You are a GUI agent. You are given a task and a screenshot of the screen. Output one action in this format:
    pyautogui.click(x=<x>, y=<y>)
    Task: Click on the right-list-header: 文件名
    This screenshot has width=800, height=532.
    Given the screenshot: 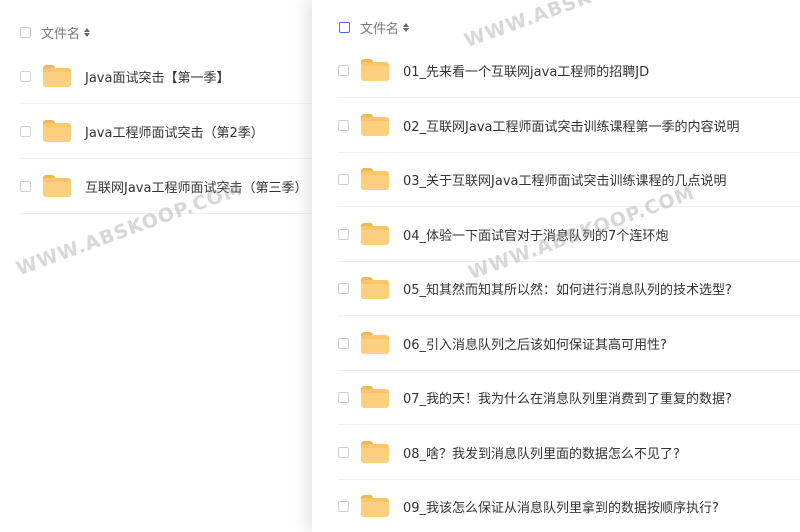 What is the action you would take?
    pyautogui.click(x=374, y=27)
    